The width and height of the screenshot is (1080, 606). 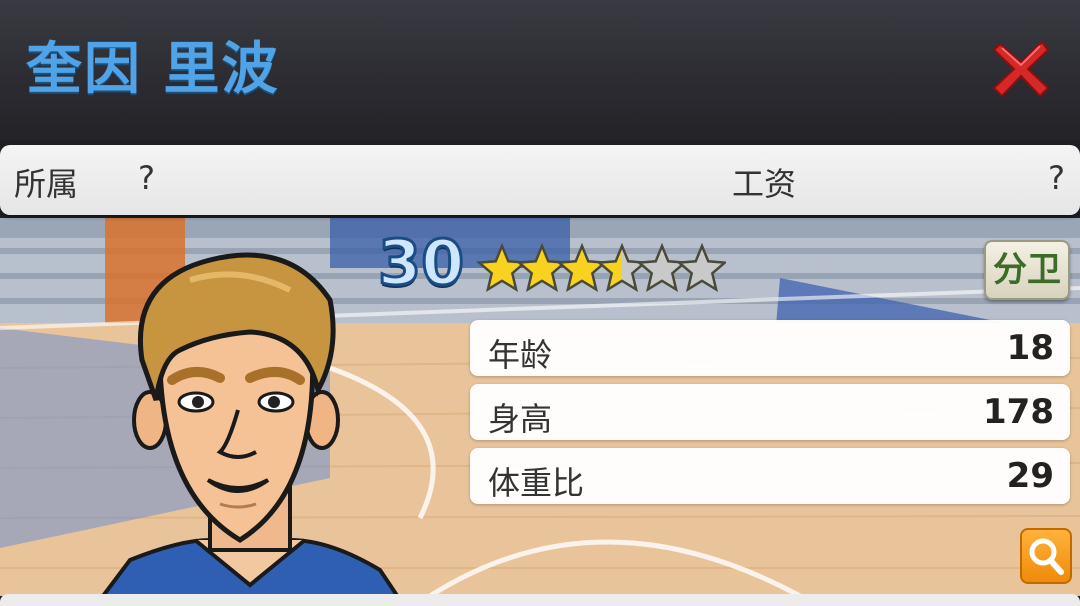 What do you see at coordinates (1027, 270) in the screenshot?
I see `position-badge: 分卫` at bounding box center [1027, 270].